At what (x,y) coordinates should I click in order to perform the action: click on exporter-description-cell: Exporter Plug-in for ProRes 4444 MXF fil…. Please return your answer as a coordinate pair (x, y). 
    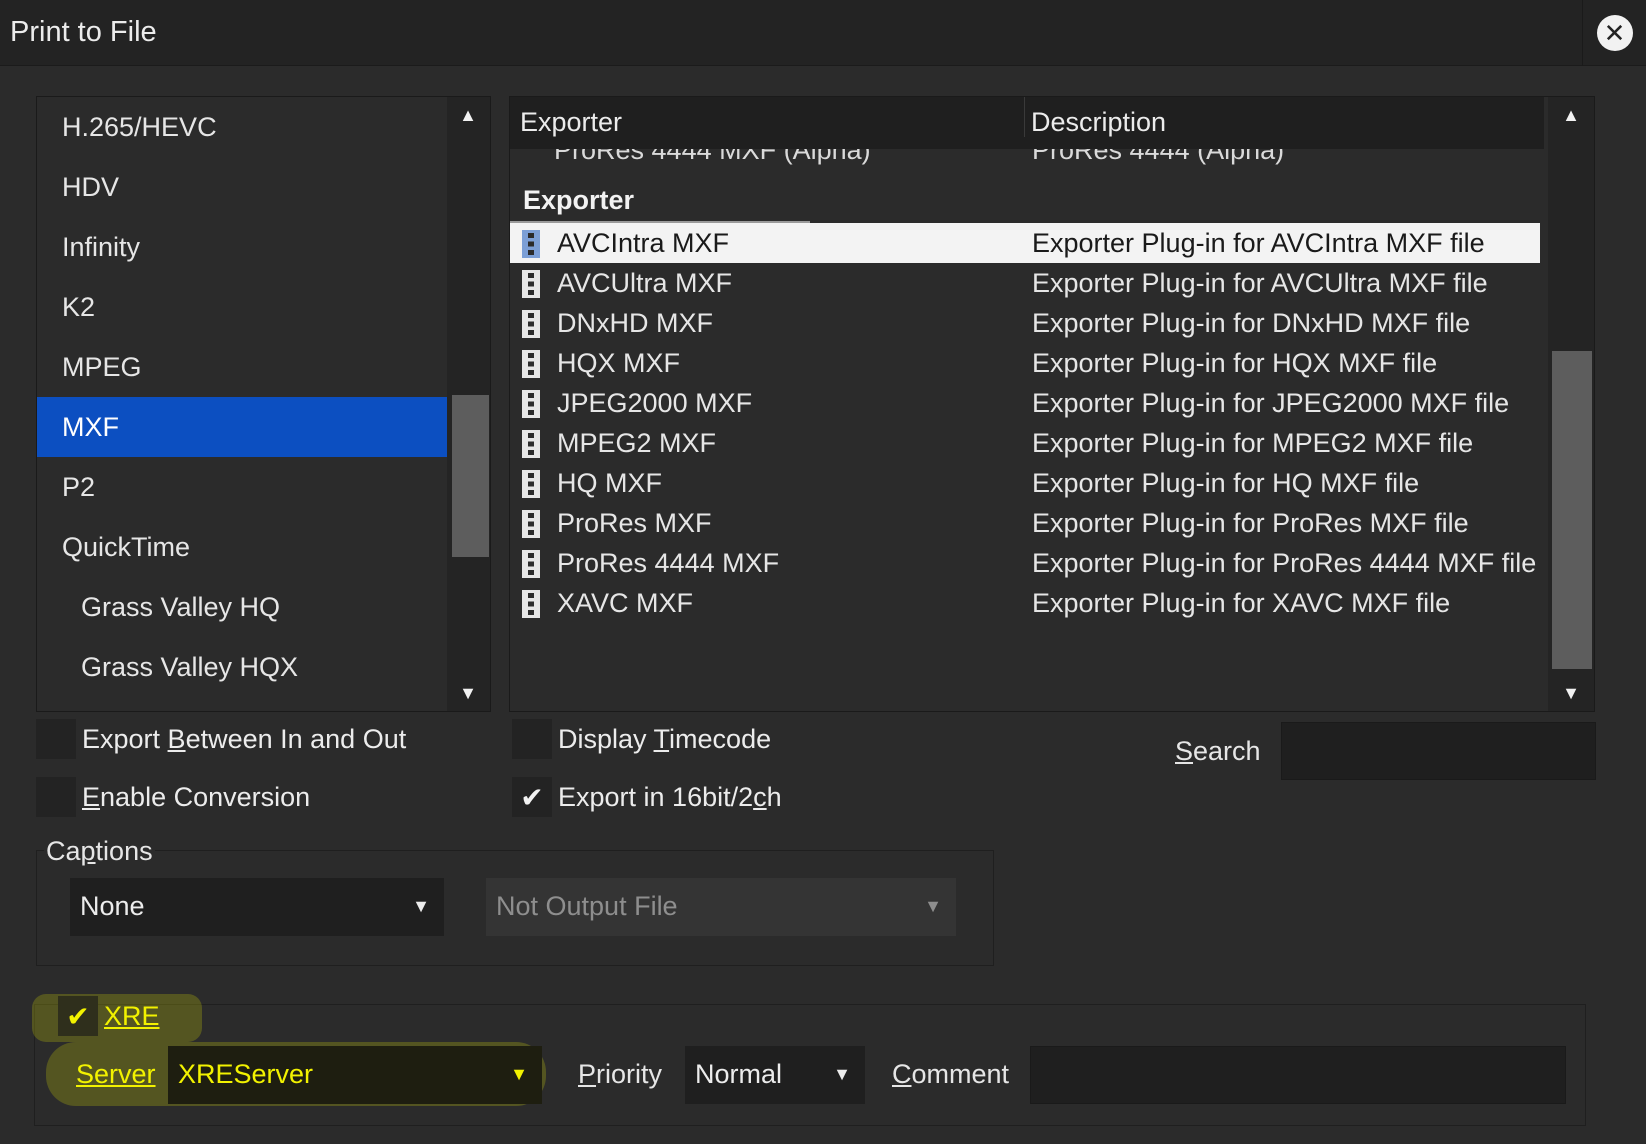
    Looking at the image, I should click on (1284, 563).